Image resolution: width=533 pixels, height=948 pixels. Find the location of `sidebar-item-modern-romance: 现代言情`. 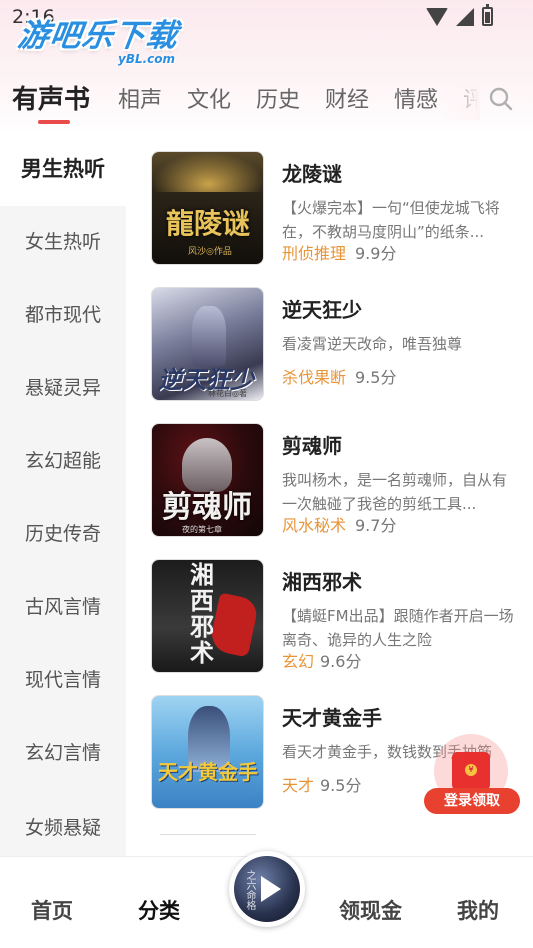

sidebar-item-modern-romance: 现代言情 is located at coordinates (63, 680).